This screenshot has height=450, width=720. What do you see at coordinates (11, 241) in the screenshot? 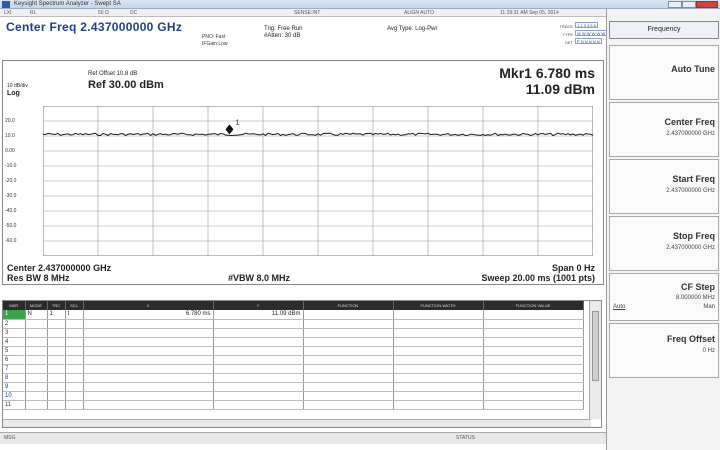
I see `y-tick-label: -60.0` at bounding box center [11, 241].